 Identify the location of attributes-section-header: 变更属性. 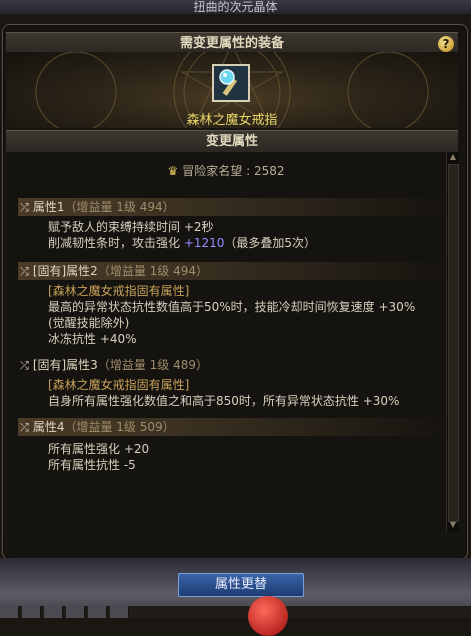
(232, 142).